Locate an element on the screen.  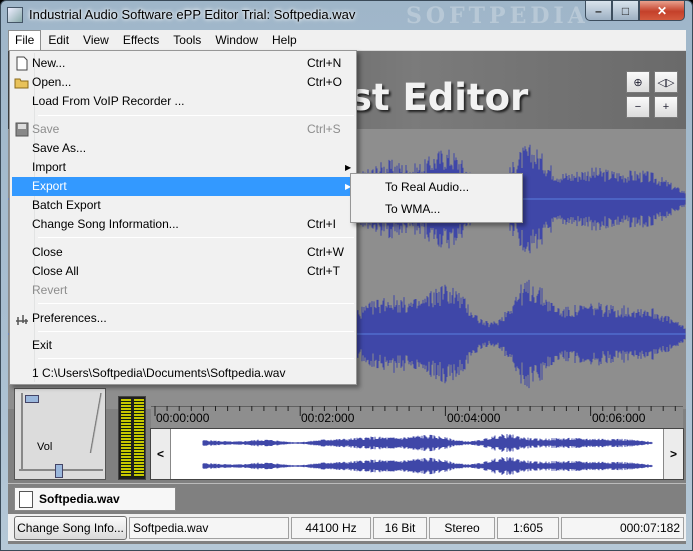
zoom-out-icon: − is located at coordinates (638, 107).